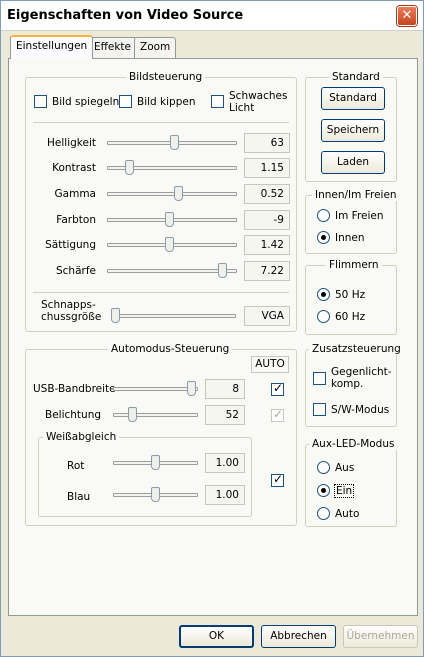  Describe the element at coordinates (323, 294) in the screenshot. I see `50hz-radio` at that location.